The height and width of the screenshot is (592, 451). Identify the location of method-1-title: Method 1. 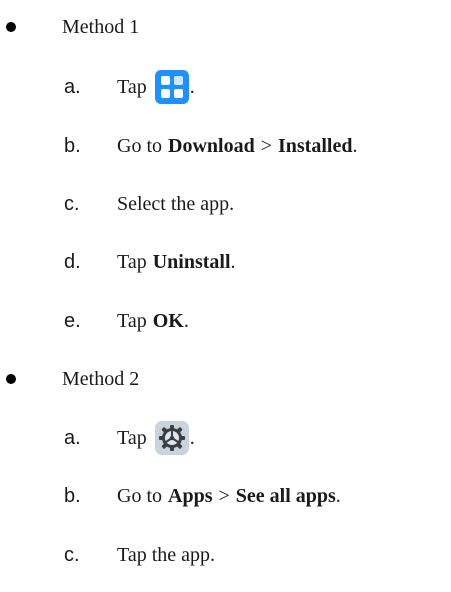
(101, 26).